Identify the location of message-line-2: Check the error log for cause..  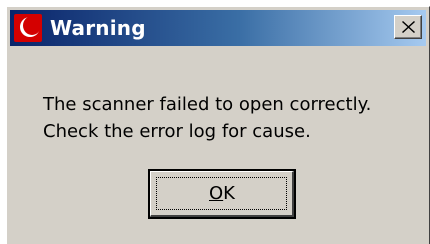
(177, 131).